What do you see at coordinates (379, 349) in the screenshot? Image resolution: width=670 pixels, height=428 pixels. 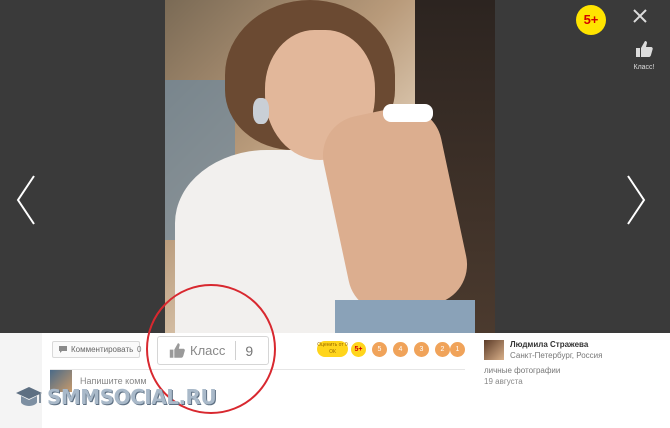 I see `rating-option-5: 5` at bounding box center [379, 349].